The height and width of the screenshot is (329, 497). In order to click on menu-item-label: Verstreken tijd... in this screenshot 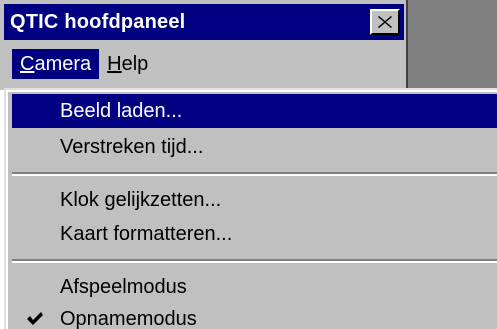, I will do `click(132, 146)`.